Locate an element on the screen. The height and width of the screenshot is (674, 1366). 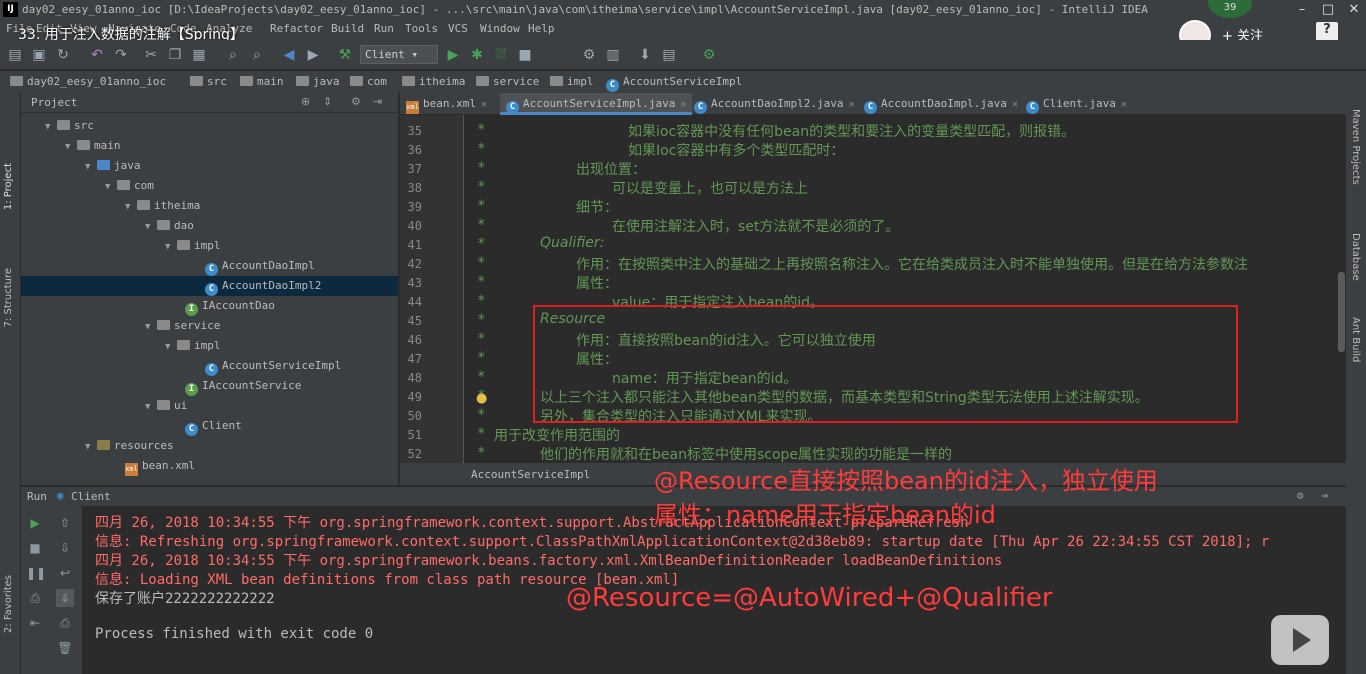
breadcrumb-com: com is located at coordinates (368, 81).